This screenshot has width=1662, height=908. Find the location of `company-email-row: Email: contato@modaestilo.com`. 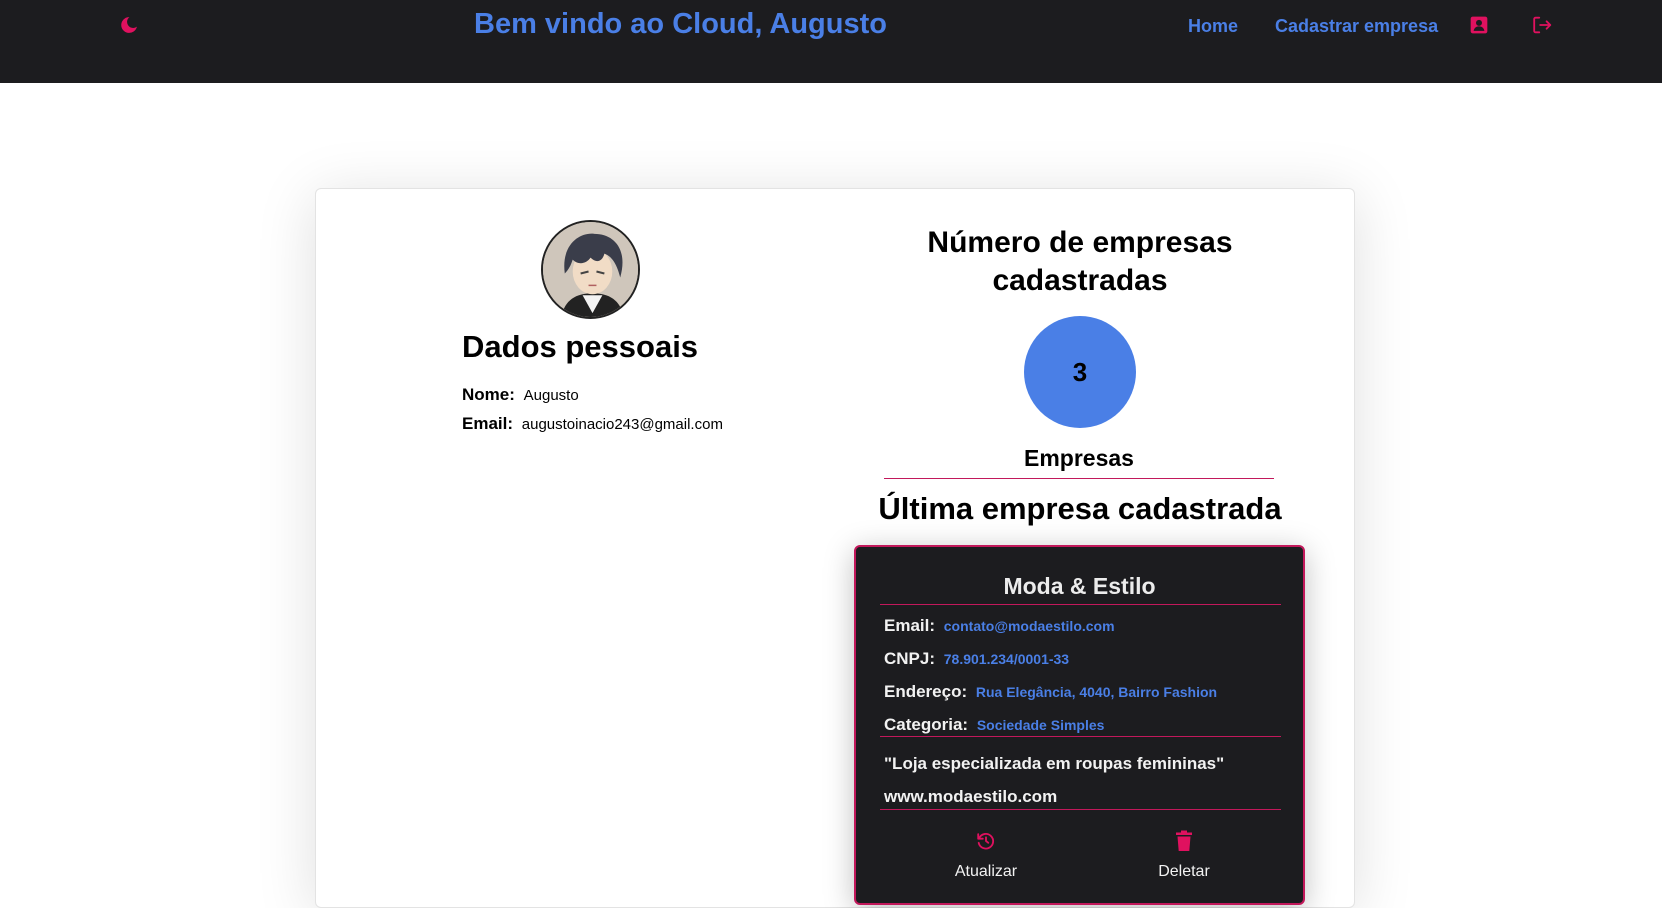

company-email-row: Email: contato@modaestilo.com is located at coordinates (999, 626).